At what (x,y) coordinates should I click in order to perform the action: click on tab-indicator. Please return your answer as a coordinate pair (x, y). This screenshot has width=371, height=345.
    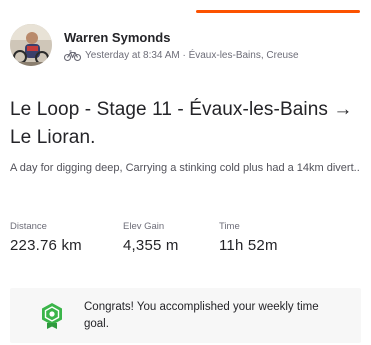
    Looking at the image, I should click on (278, 11).